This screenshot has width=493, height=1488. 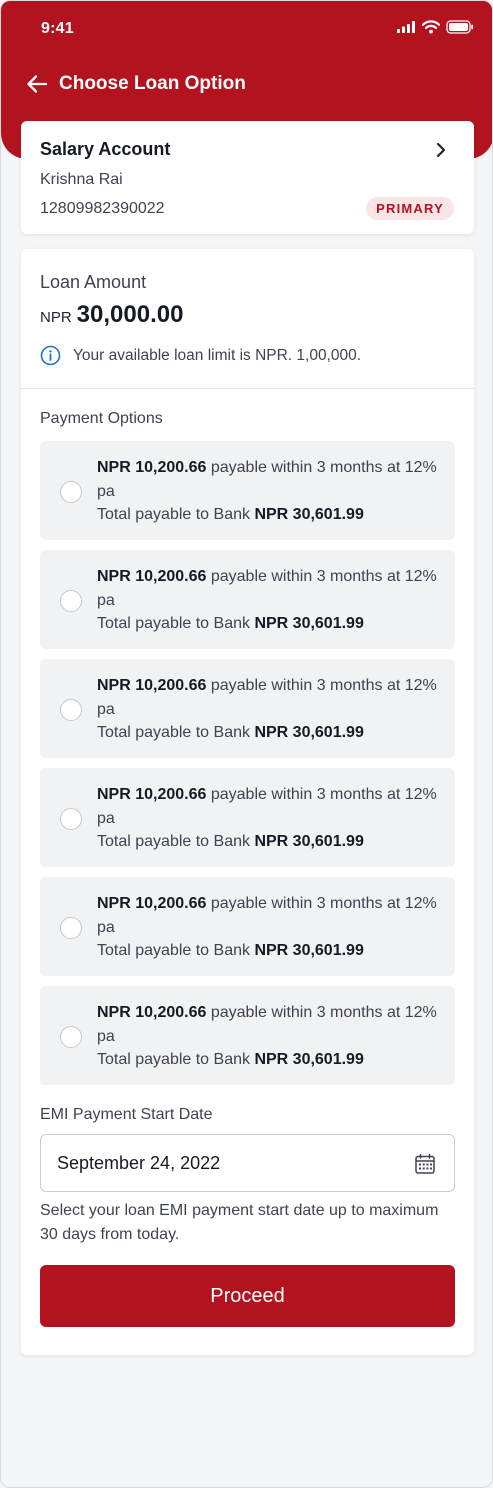 What do you see at coordinates (431, 27) in the screenshot?
I see `wifi-icon` at bounding box center [431, 27].